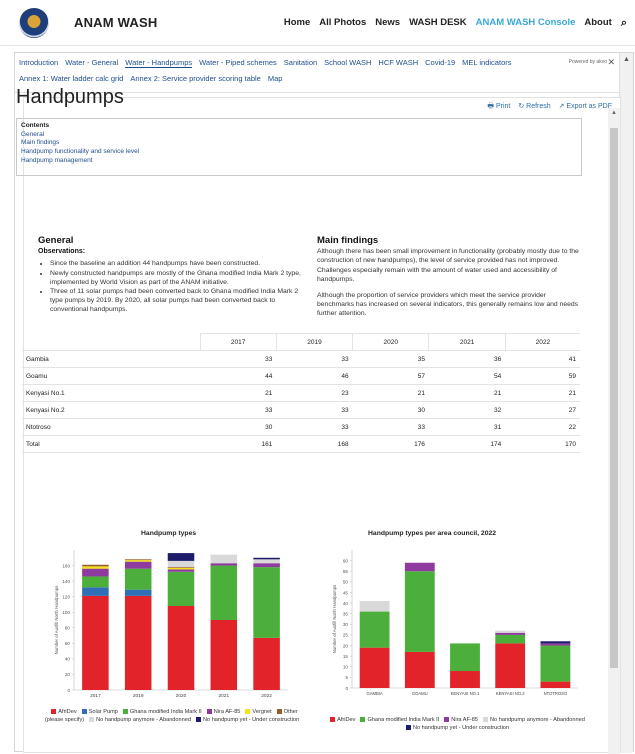  I want to click on table-cell: 33, so click(238, 410).